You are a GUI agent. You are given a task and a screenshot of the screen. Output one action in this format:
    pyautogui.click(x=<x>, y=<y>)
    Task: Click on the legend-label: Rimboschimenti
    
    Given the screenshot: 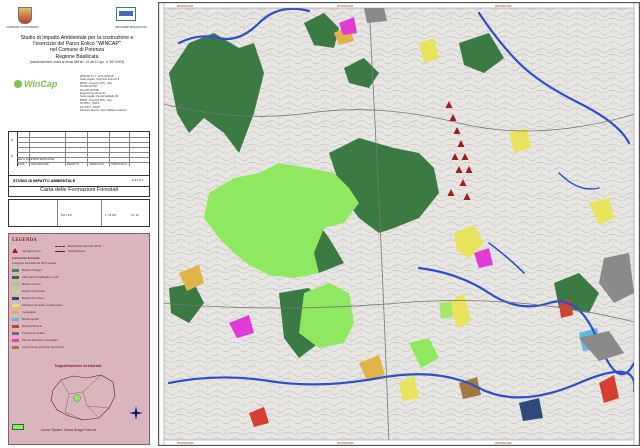 What is the action you would take?
    pyautogui.click(x=32, y=326)
    